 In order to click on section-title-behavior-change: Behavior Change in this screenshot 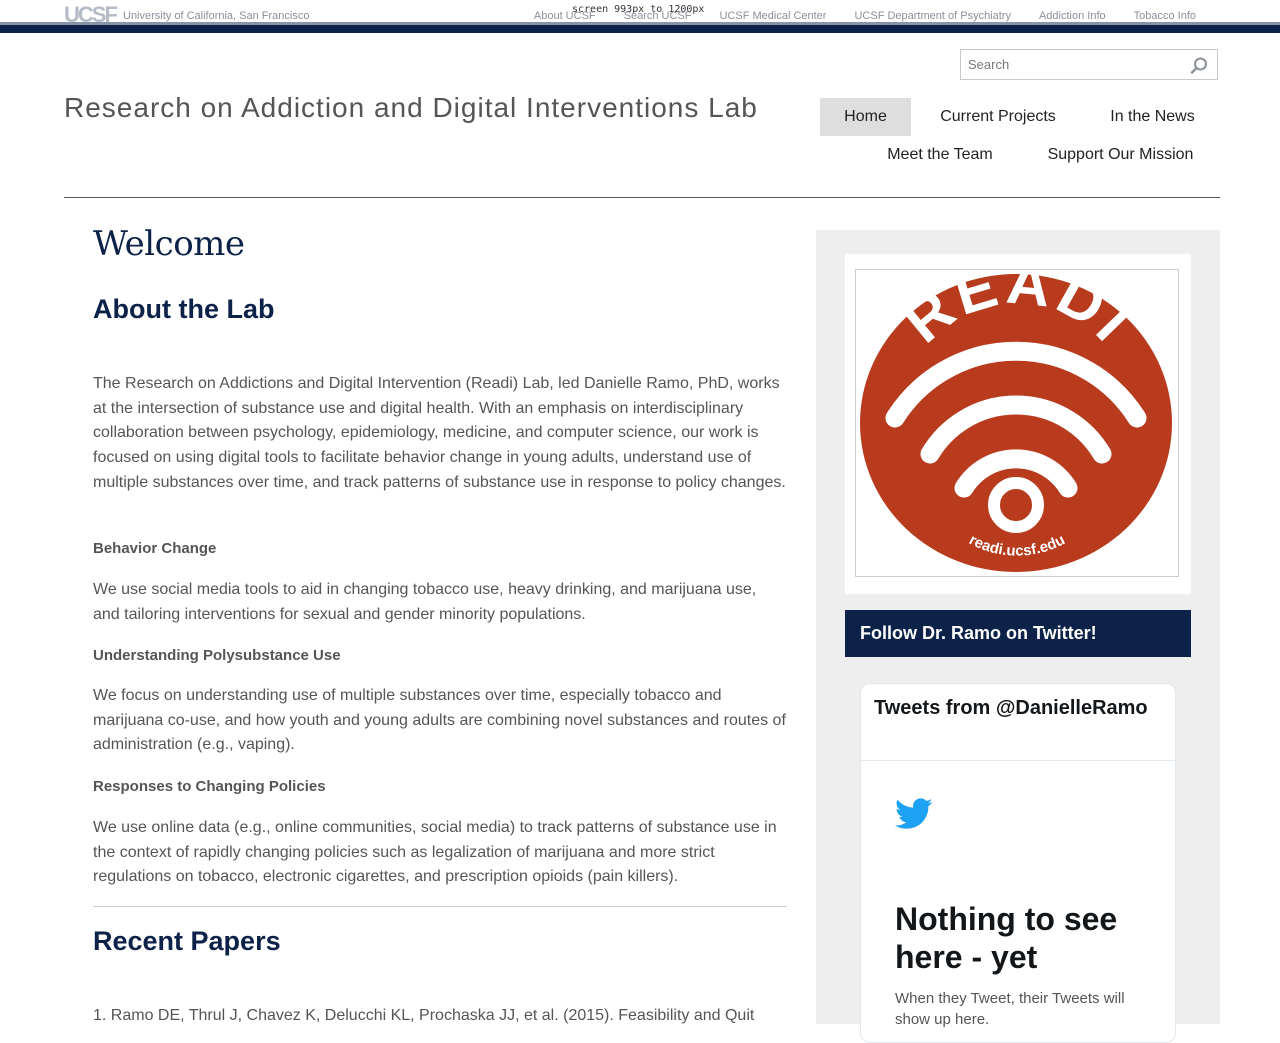, I will do `click(155, 548)`.